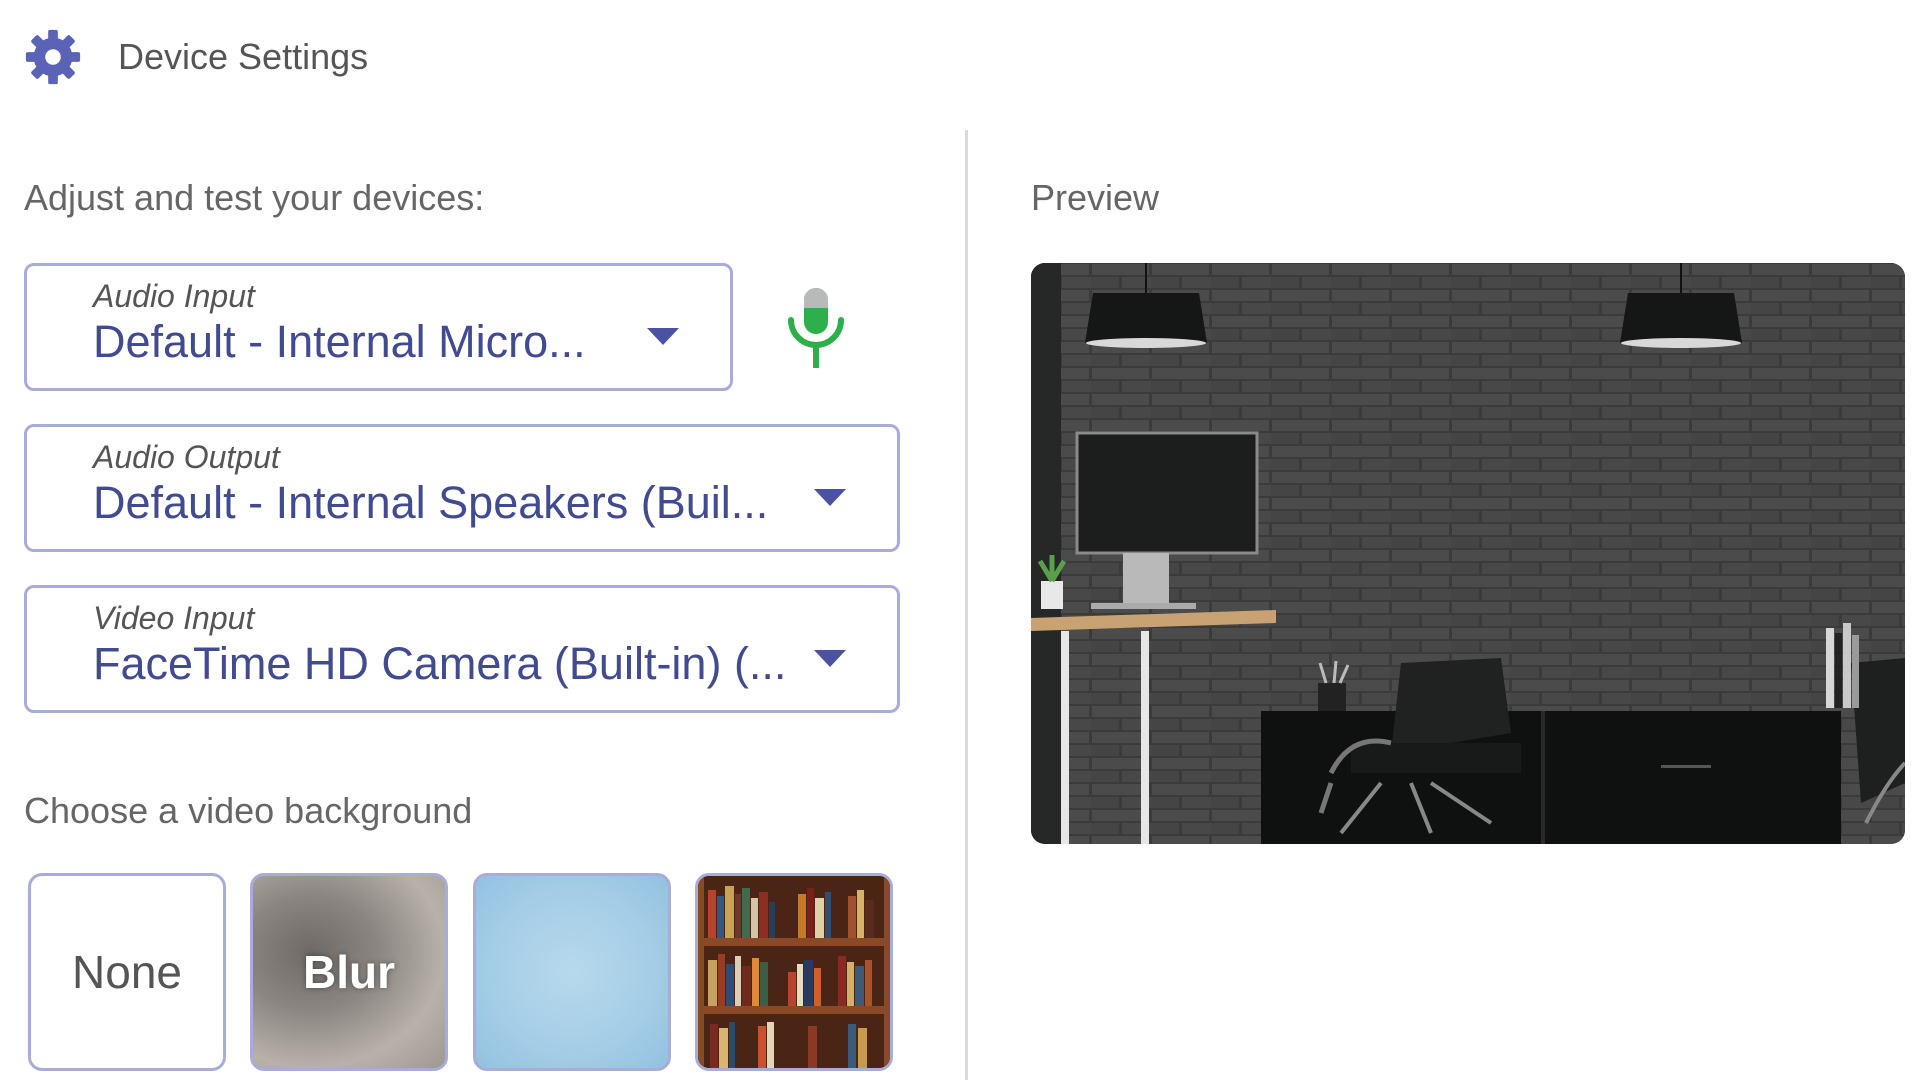 The image size is (1920, 1080). I want to click on background-blue-option, so click(572, 972).